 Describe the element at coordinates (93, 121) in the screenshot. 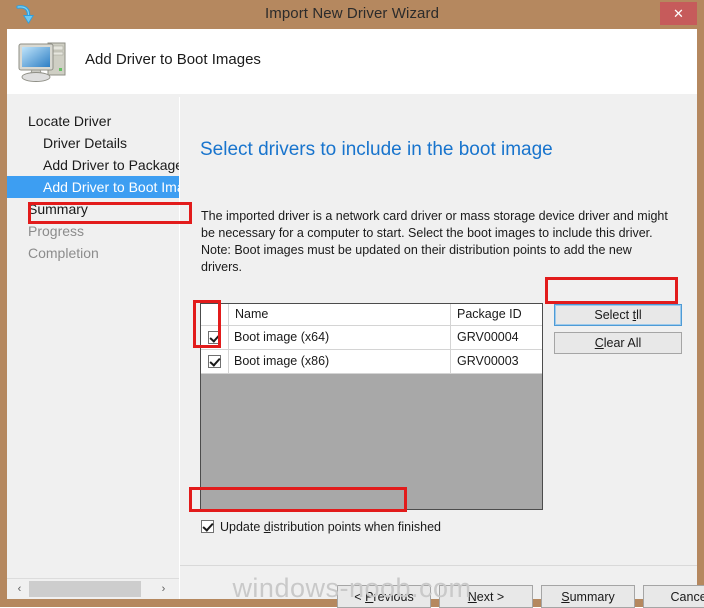

I see `sidebar-item-locate-driver: Locate Driver` at that location.